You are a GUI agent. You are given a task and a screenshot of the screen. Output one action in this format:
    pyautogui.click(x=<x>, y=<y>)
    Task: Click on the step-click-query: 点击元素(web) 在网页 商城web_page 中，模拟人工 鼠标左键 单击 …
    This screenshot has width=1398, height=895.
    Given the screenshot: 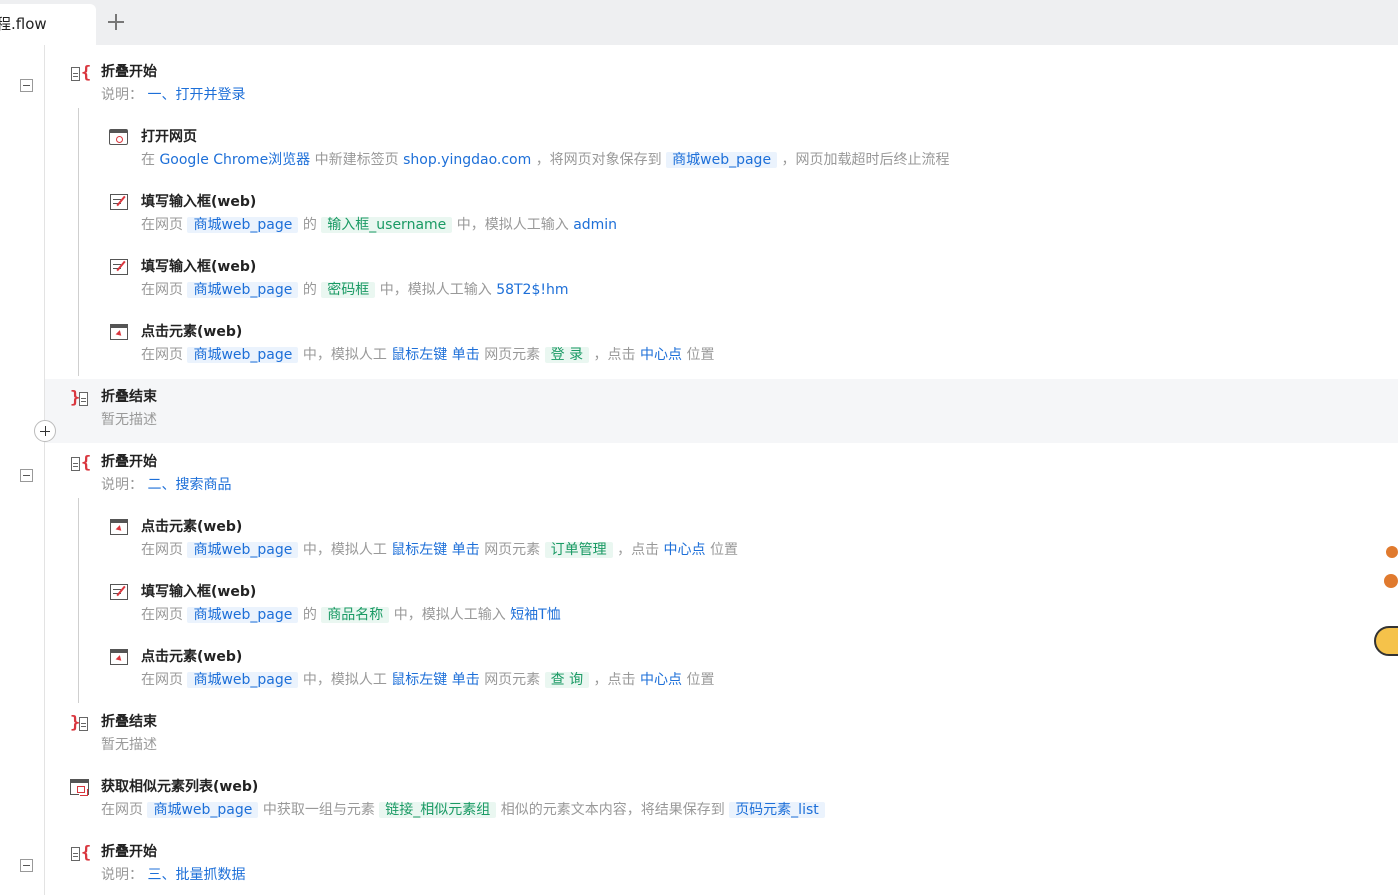 What is the action you would take?
    pyautogui.click(x=427, y=669)
    